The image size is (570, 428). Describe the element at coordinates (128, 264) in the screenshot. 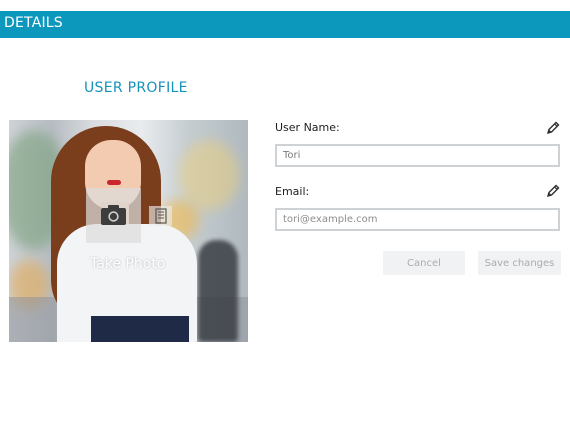

I see `take-photo-label: Take Photo` at that location.